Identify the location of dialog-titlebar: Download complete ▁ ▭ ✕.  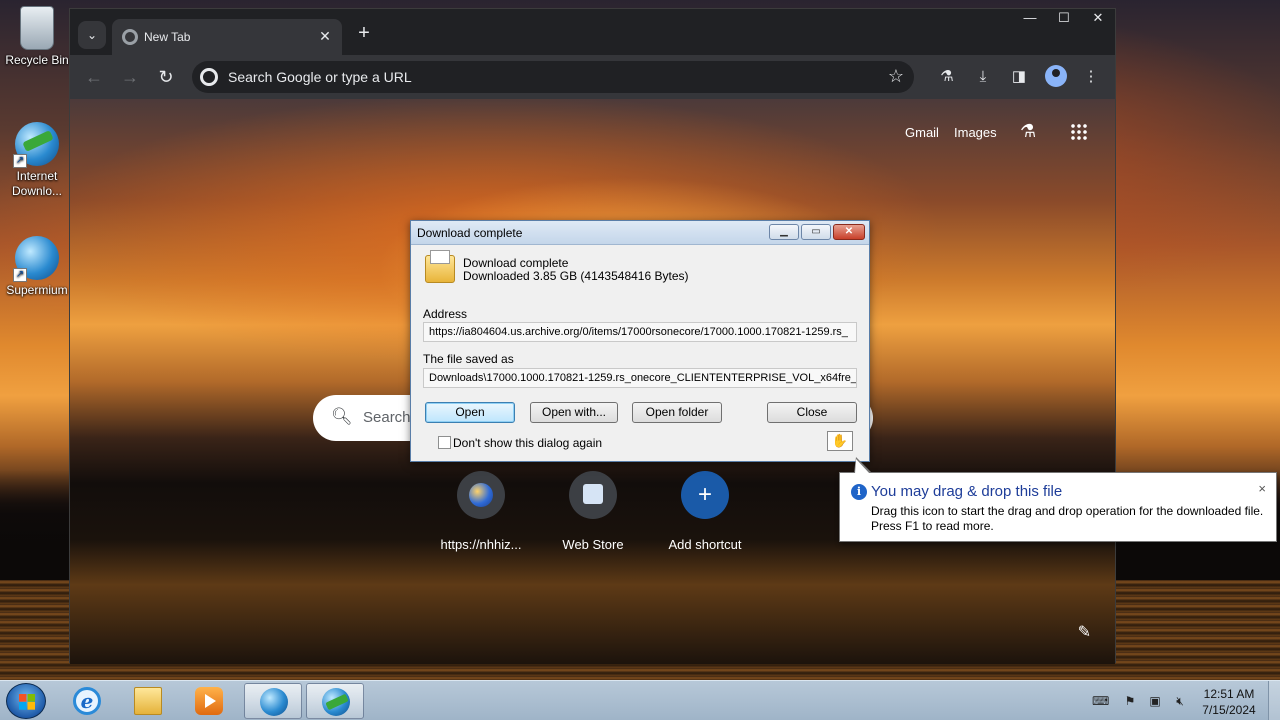
(640, 233).